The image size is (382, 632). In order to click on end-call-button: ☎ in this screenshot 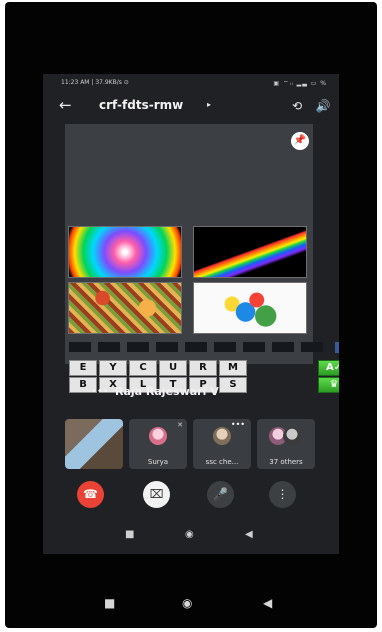, I will do `click(90, 494)`.